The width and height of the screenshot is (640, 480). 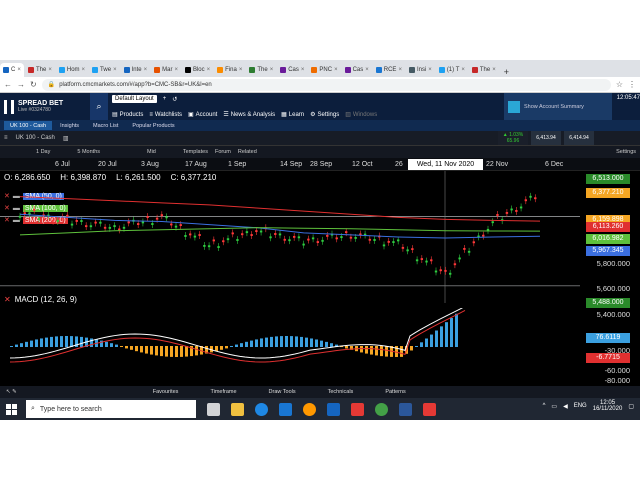 I want to click on start-button, so click(x=11, y=409).